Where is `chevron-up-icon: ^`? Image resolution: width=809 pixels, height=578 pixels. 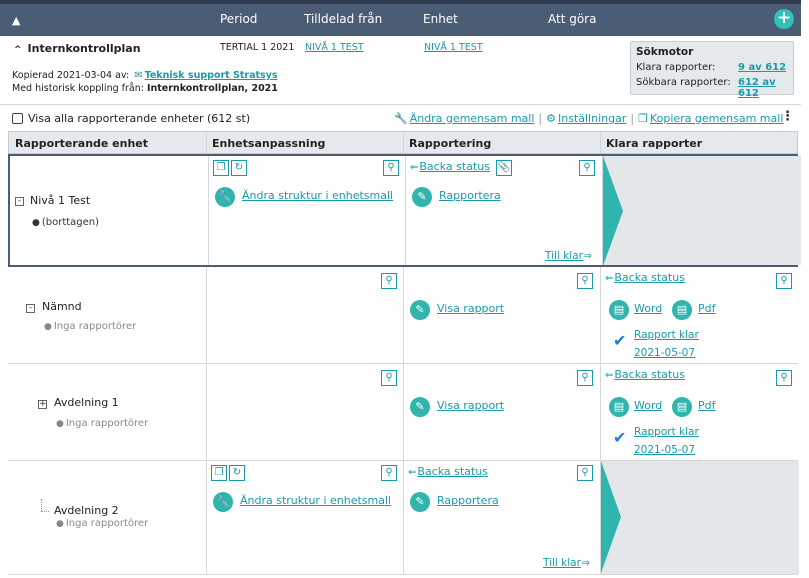
chevron-up-icon: ^ is located at coordinates (18, 50).